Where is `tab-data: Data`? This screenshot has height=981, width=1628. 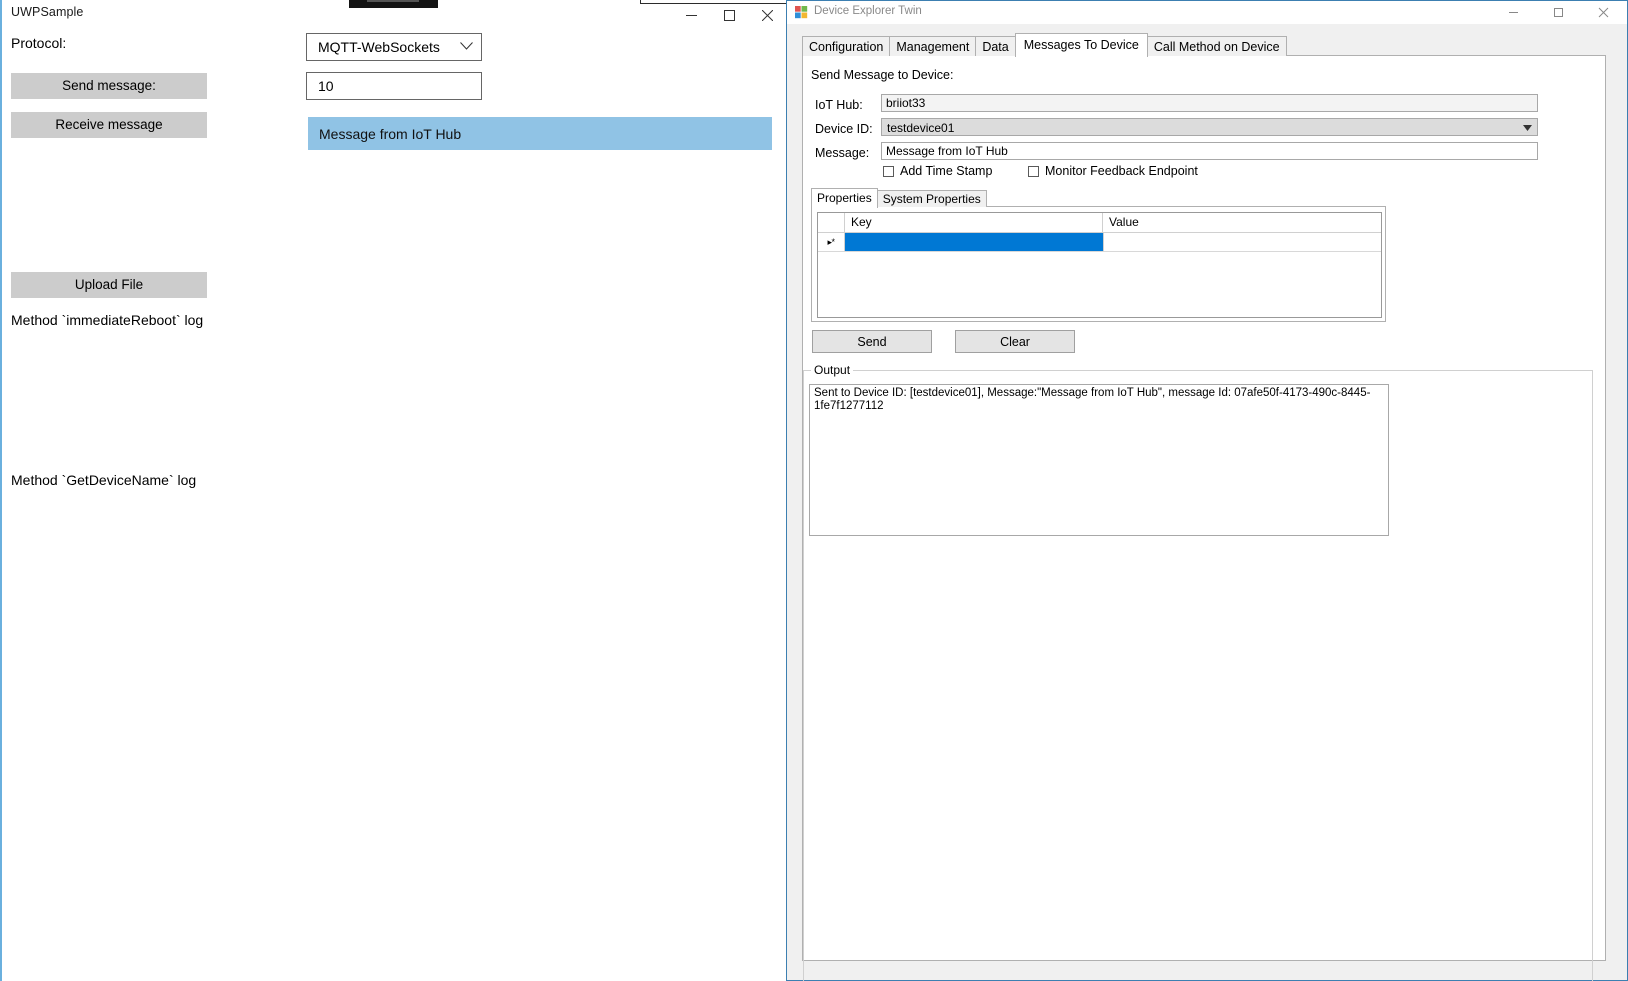
tab-data: Data is located at coordinates (995, 46).